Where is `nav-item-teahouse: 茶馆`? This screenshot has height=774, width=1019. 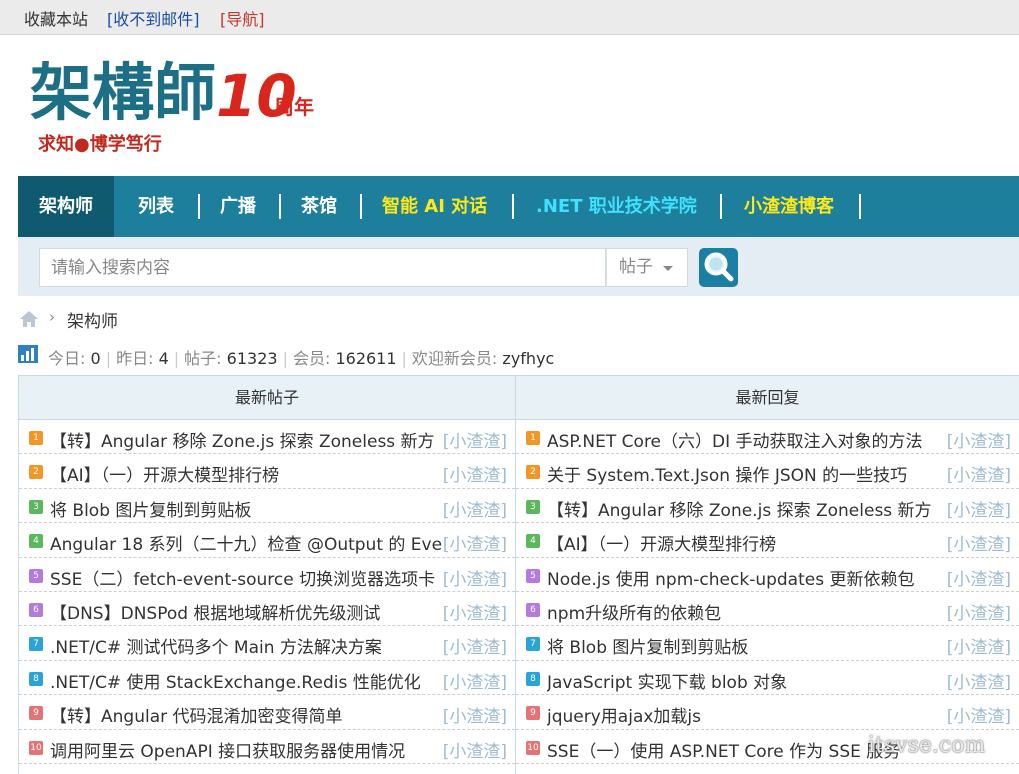 nav-item-teahouse: 茶馆 is located at coordinates (319, 206).